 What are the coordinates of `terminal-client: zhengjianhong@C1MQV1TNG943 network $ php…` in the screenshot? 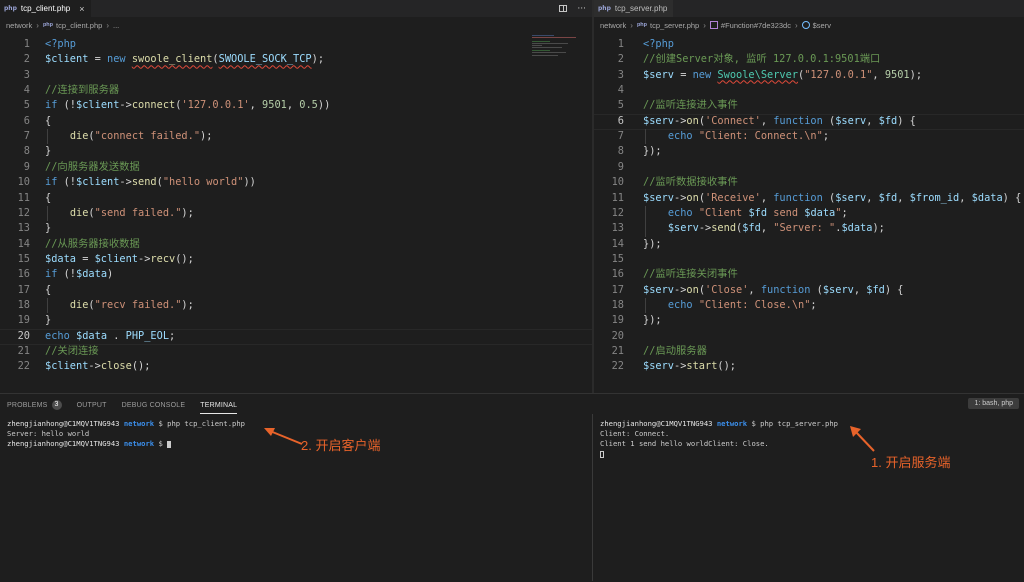 It's located at (126, 434).